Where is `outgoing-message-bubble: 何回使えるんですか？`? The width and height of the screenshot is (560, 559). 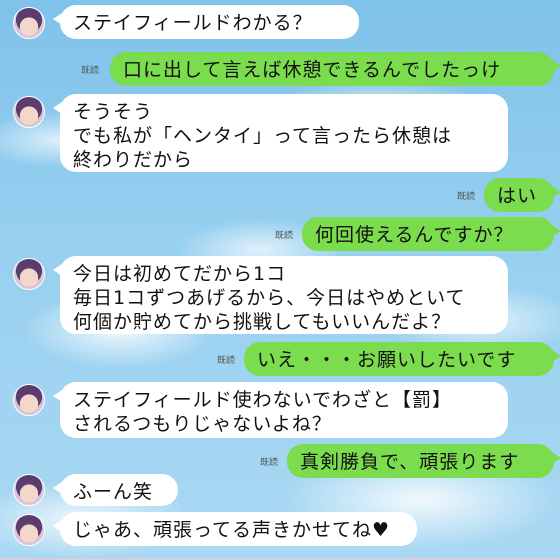 outgoing-message-bubble: 何回使えるんですか？ is located at coordinates (431, 234).